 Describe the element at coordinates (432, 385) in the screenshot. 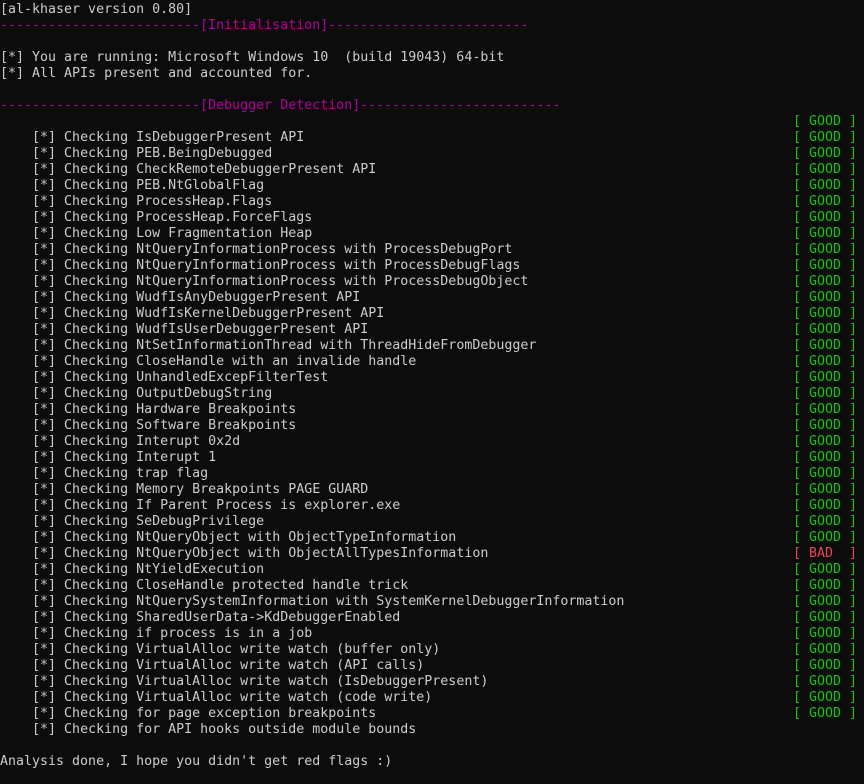

I see `check-row: [*] Checking OutputDebugString [ GOOD ]` at that location.